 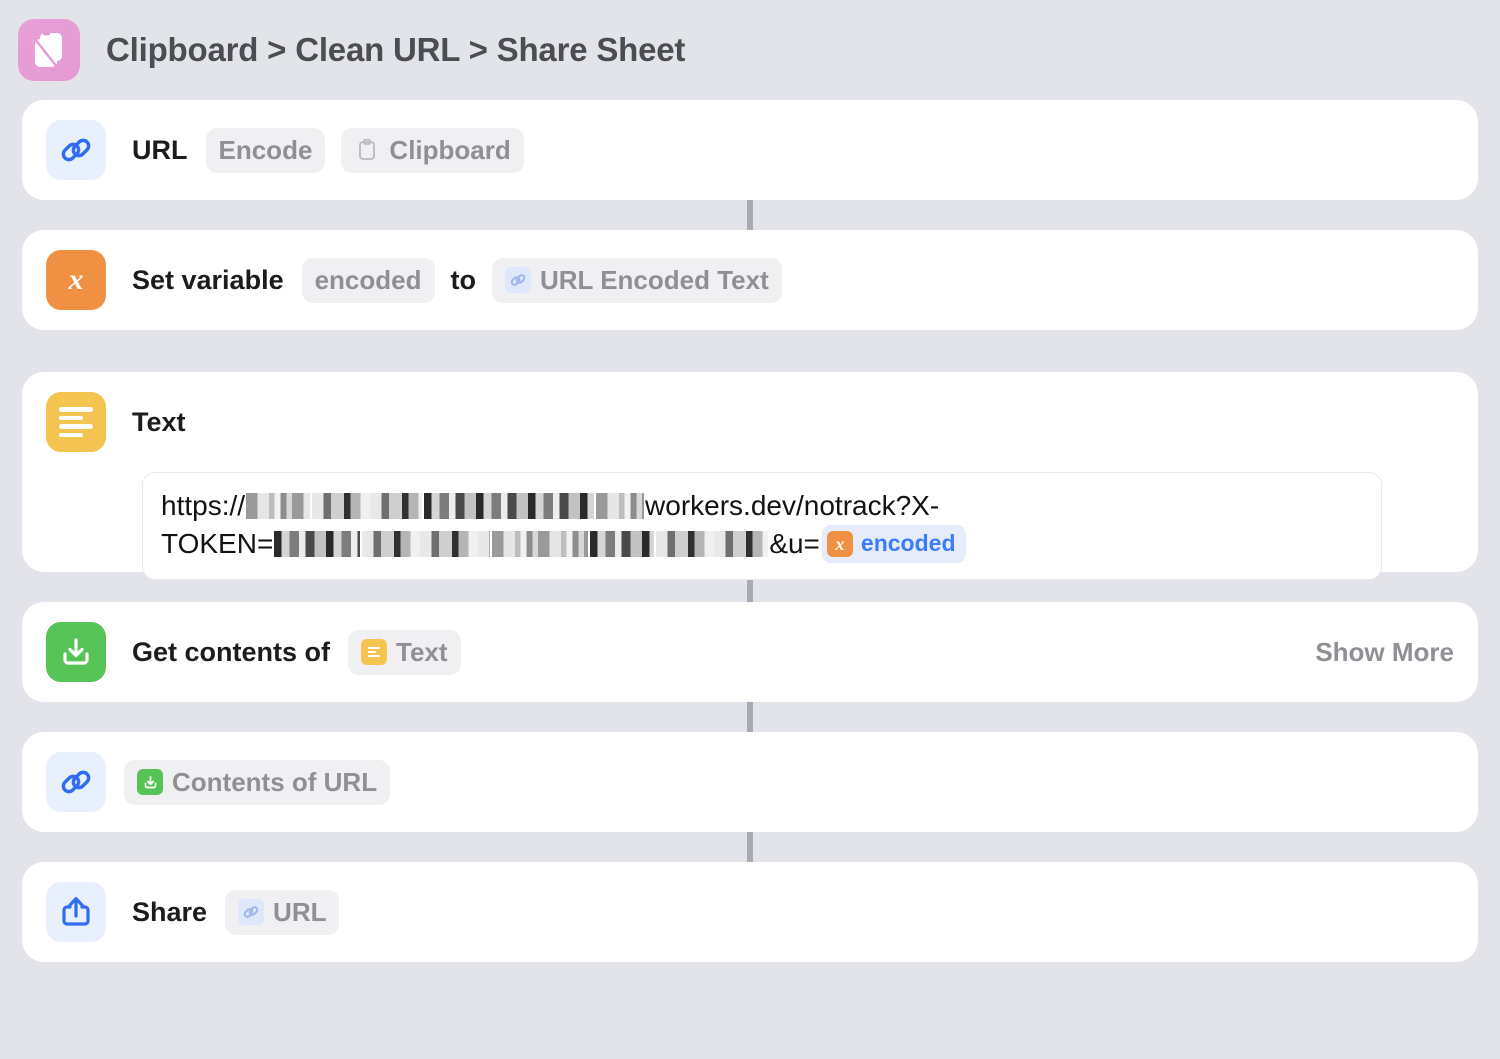 What do you see at coordinates (160, 149) in the screenshot?
I see `action-label-url: URL` at bounding box center [160, 149].